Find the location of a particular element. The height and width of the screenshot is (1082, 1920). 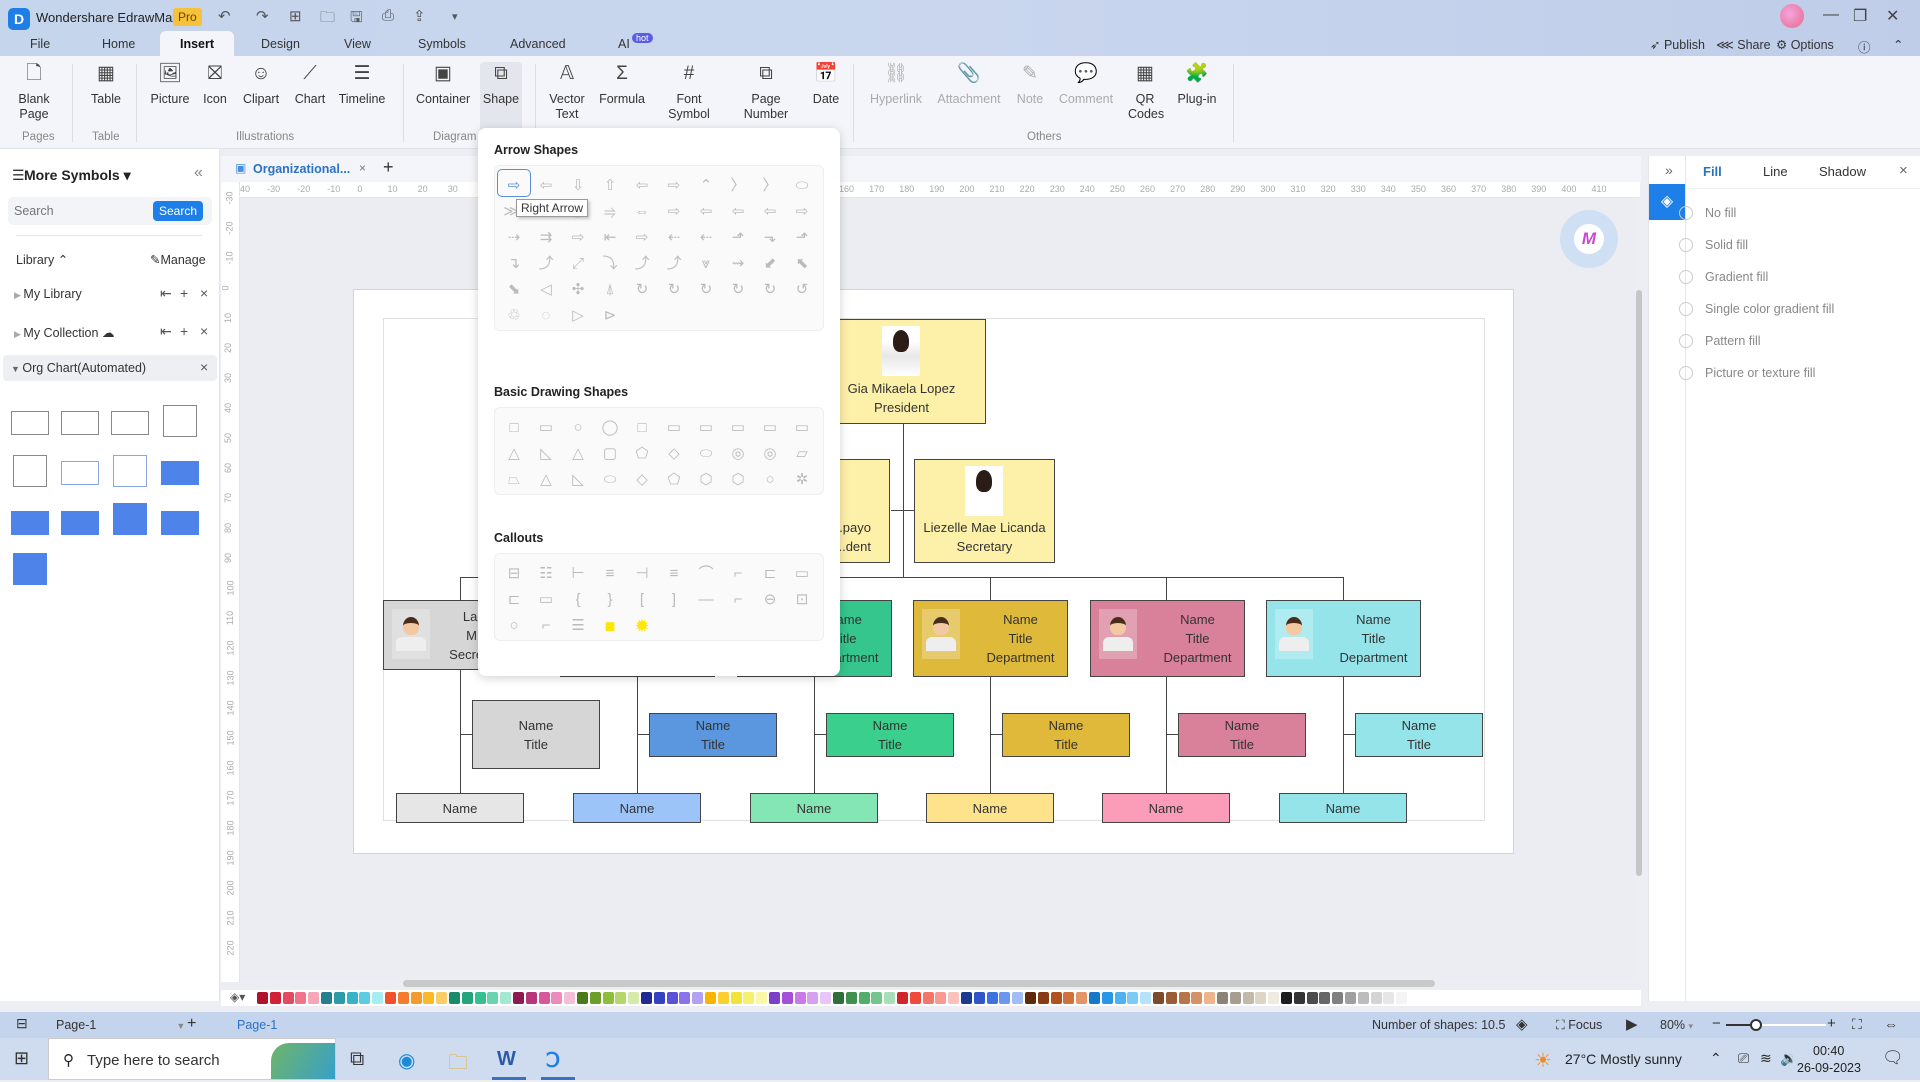

callout-shape-icon: ⌐ is located at coordinates (546, 623).